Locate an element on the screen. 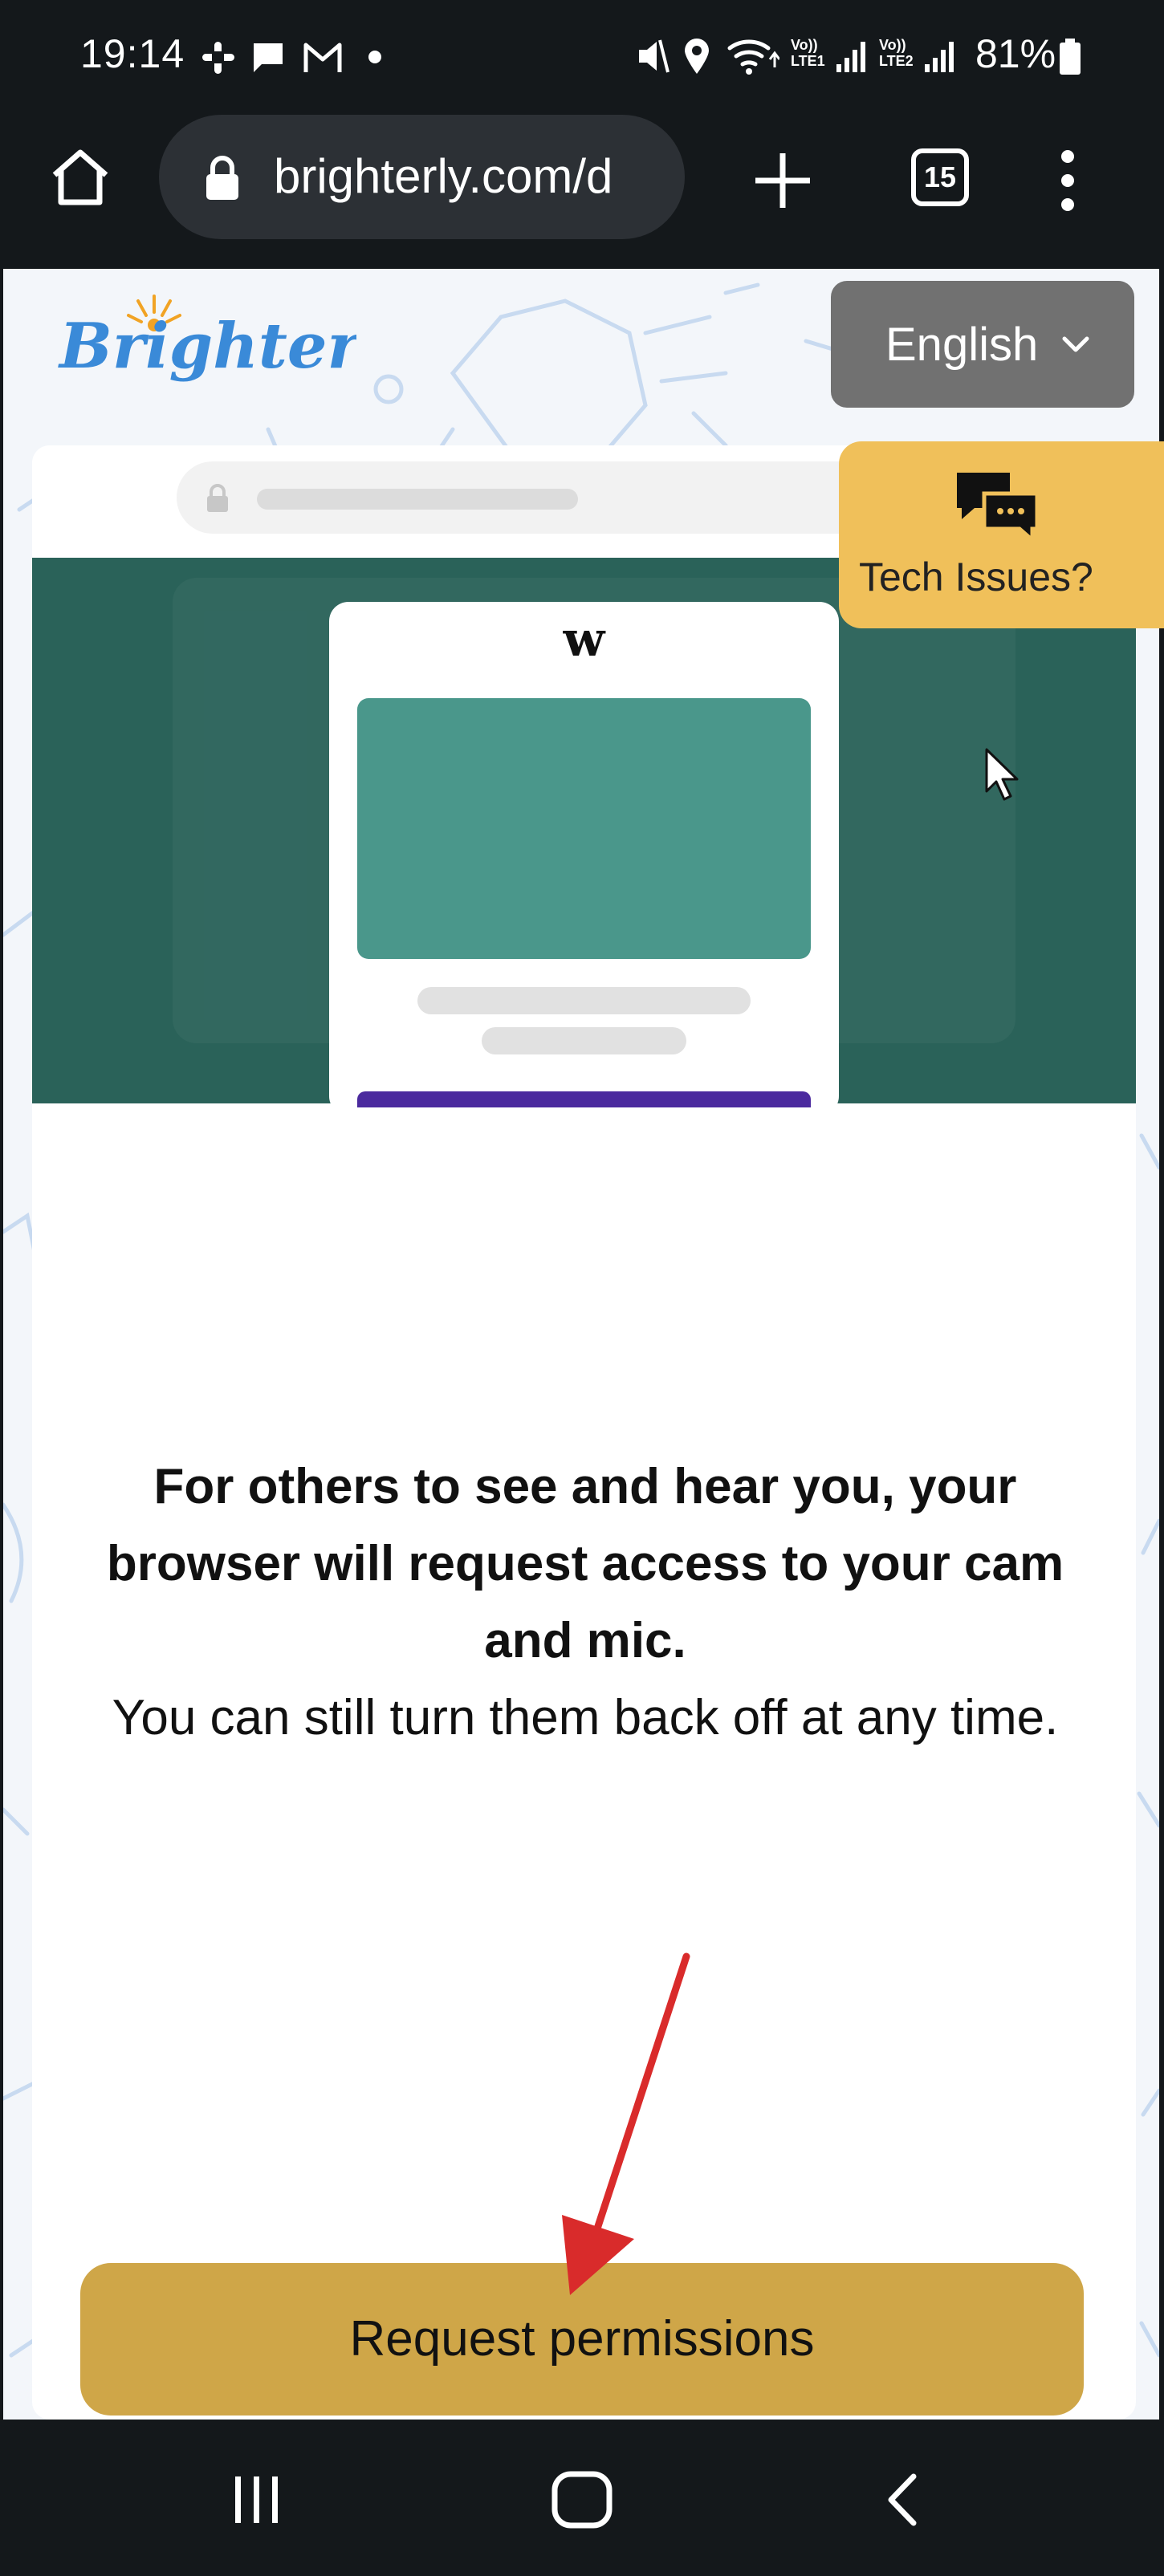  more-options-icon is located at coordinates (1068, 180).